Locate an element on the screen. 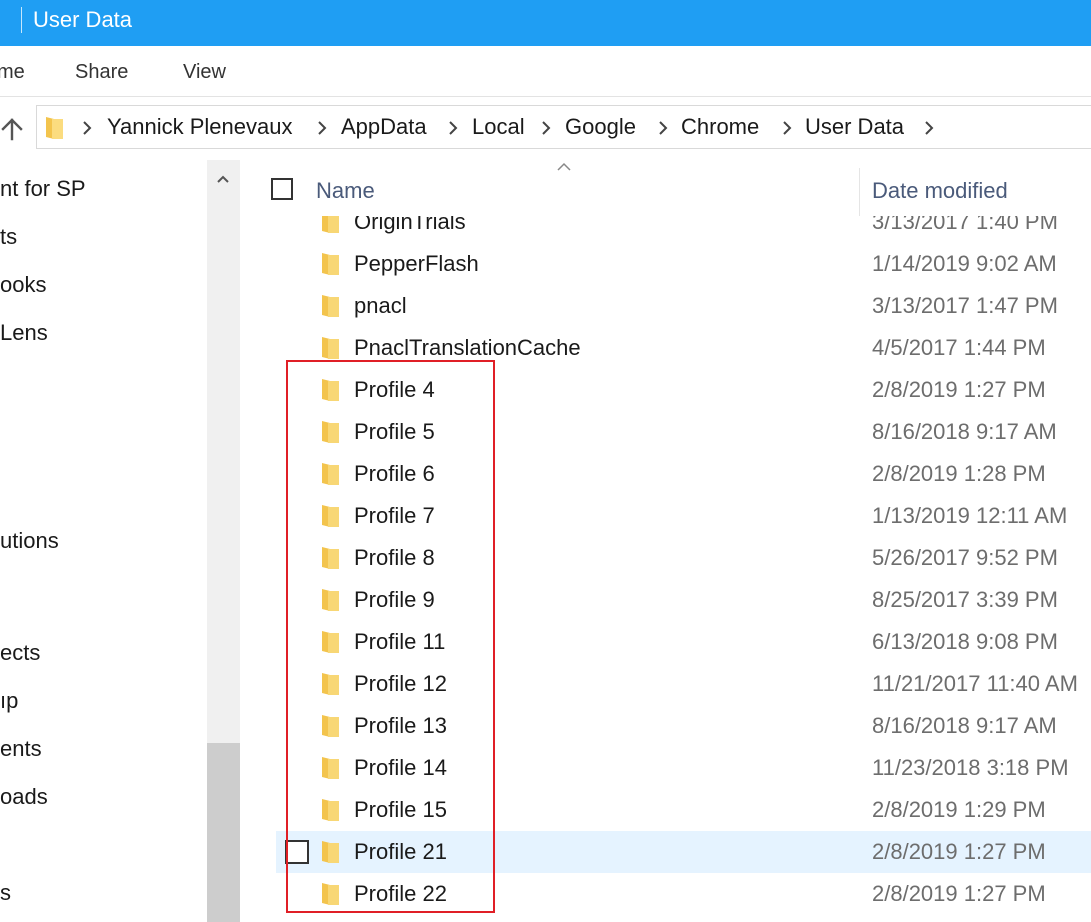 The width and height of the screenshot is (1091, 922). nav-item: ooks is located at coordinates (23, 285).